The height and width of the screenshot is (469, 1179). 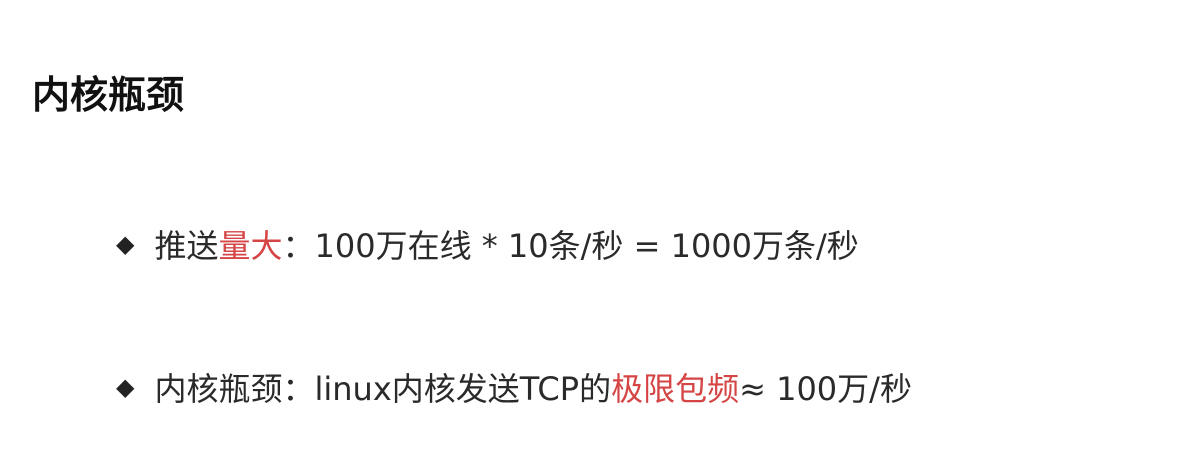 I want to click on bullet-text-prefix: 内核瓶颈：linux内核发送TCP的, so click(x=383, y=389).